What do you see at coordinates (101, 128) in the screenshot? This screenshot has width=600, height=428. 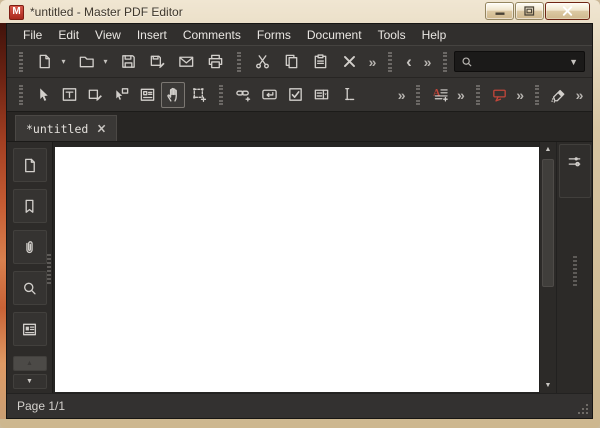 I see `tab-close-icon` at bounding box center [101, 128].